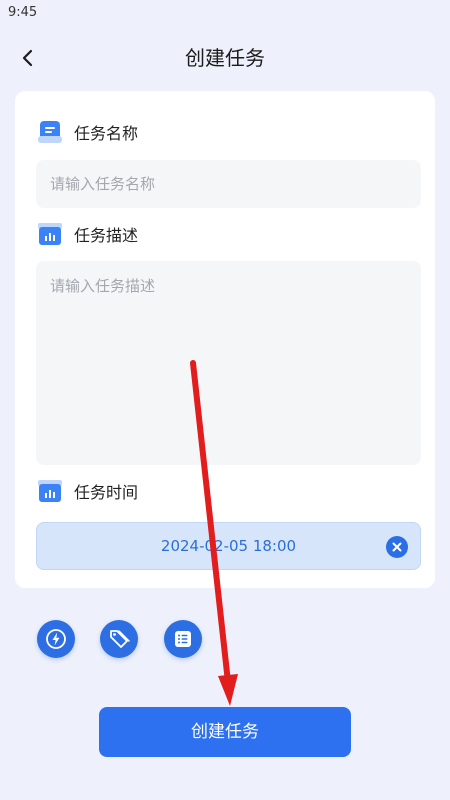 This screenshot has width=450, height=800. Describe the element at coordinates (225, 732) in the screenshot. I see `create-task-button: 创建任务` at that location.